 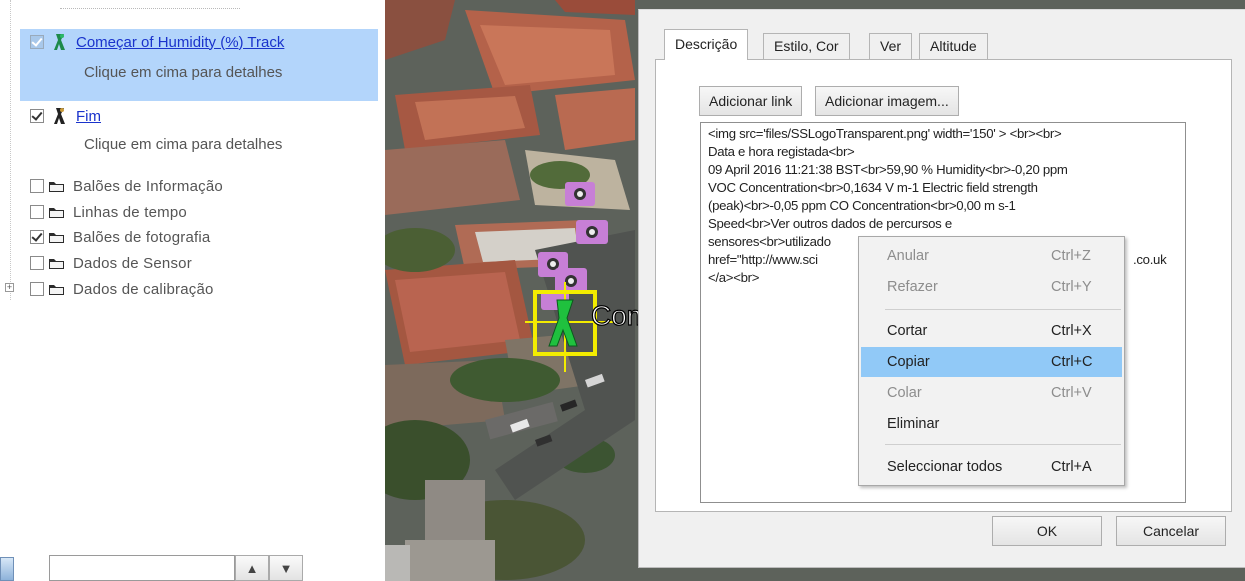 What do you see at coordinates (945, 467) in the screenshot?
I see `menu-item-label: Seleccionar todos` at bounding box center [945, 467].